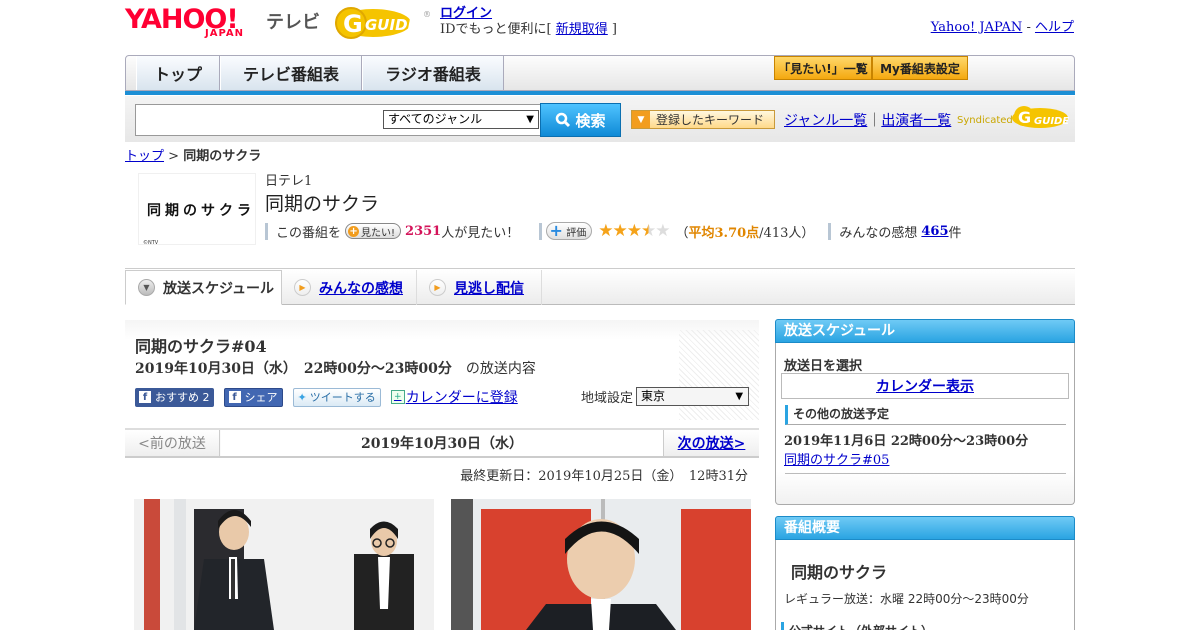 This screenshot has width=1200, height=630. What do you see at coordinates (222, 156) in the screenshot?
I see `breadcrumb-current: 同期のサクラ` at bounding box center [222, 156].